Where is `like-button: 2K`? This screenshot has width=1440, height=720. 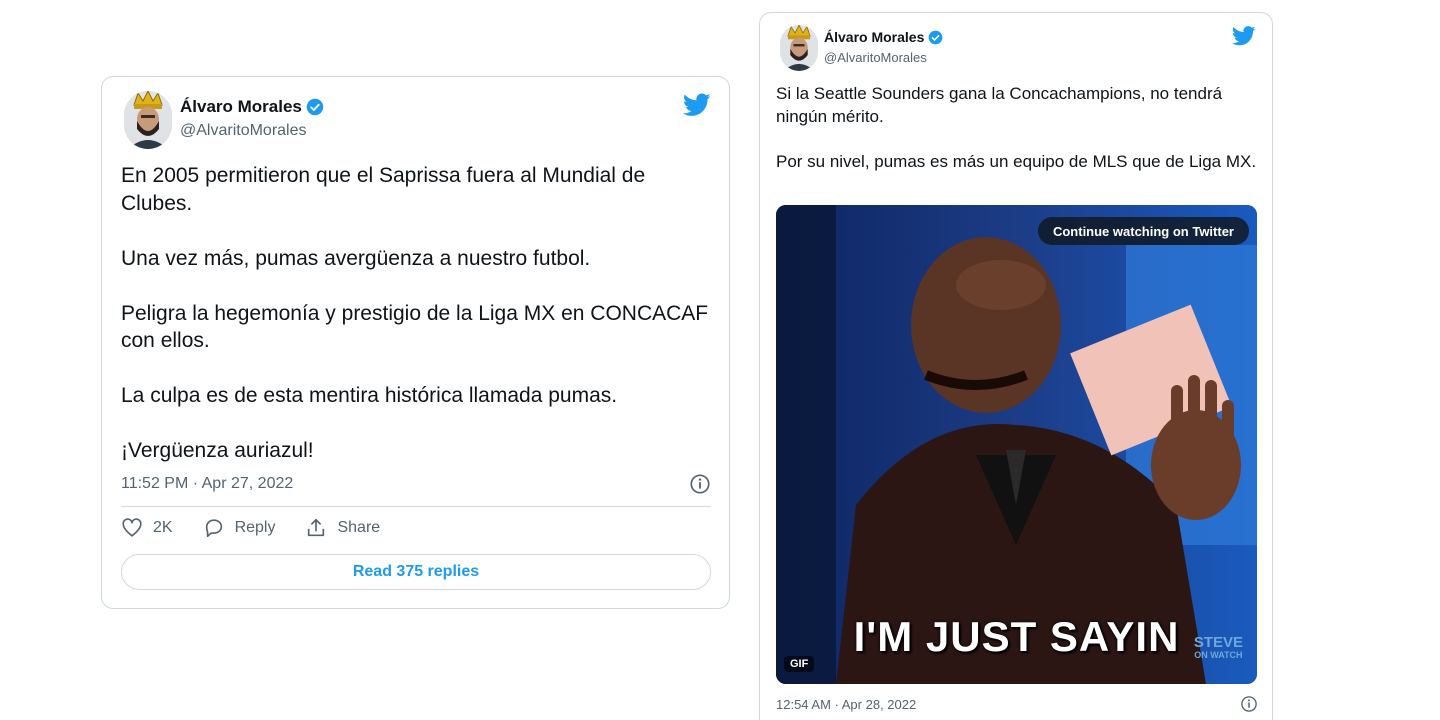 like-button: 2K is located at coordinates (147, 528).